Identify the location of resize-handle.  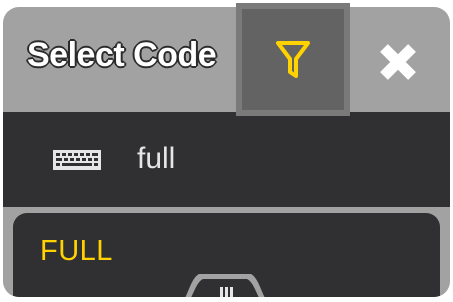
(225, 281).